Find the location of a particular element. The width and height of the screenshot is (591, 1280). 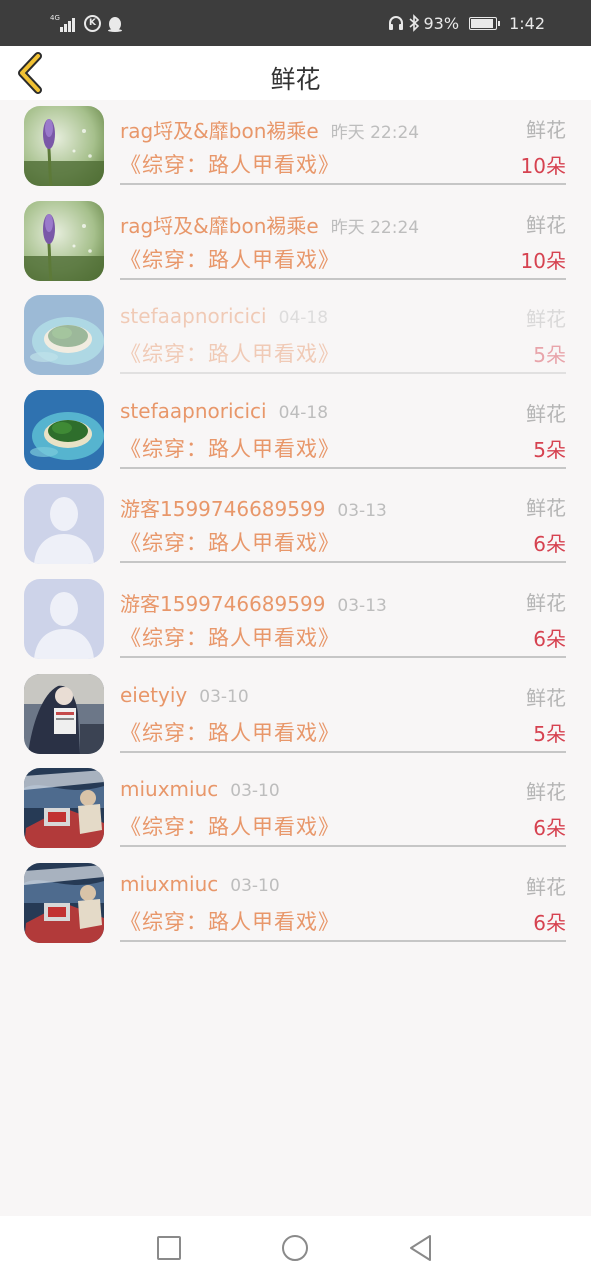

triangle-back-icon is located at coordinates (420, 1248).